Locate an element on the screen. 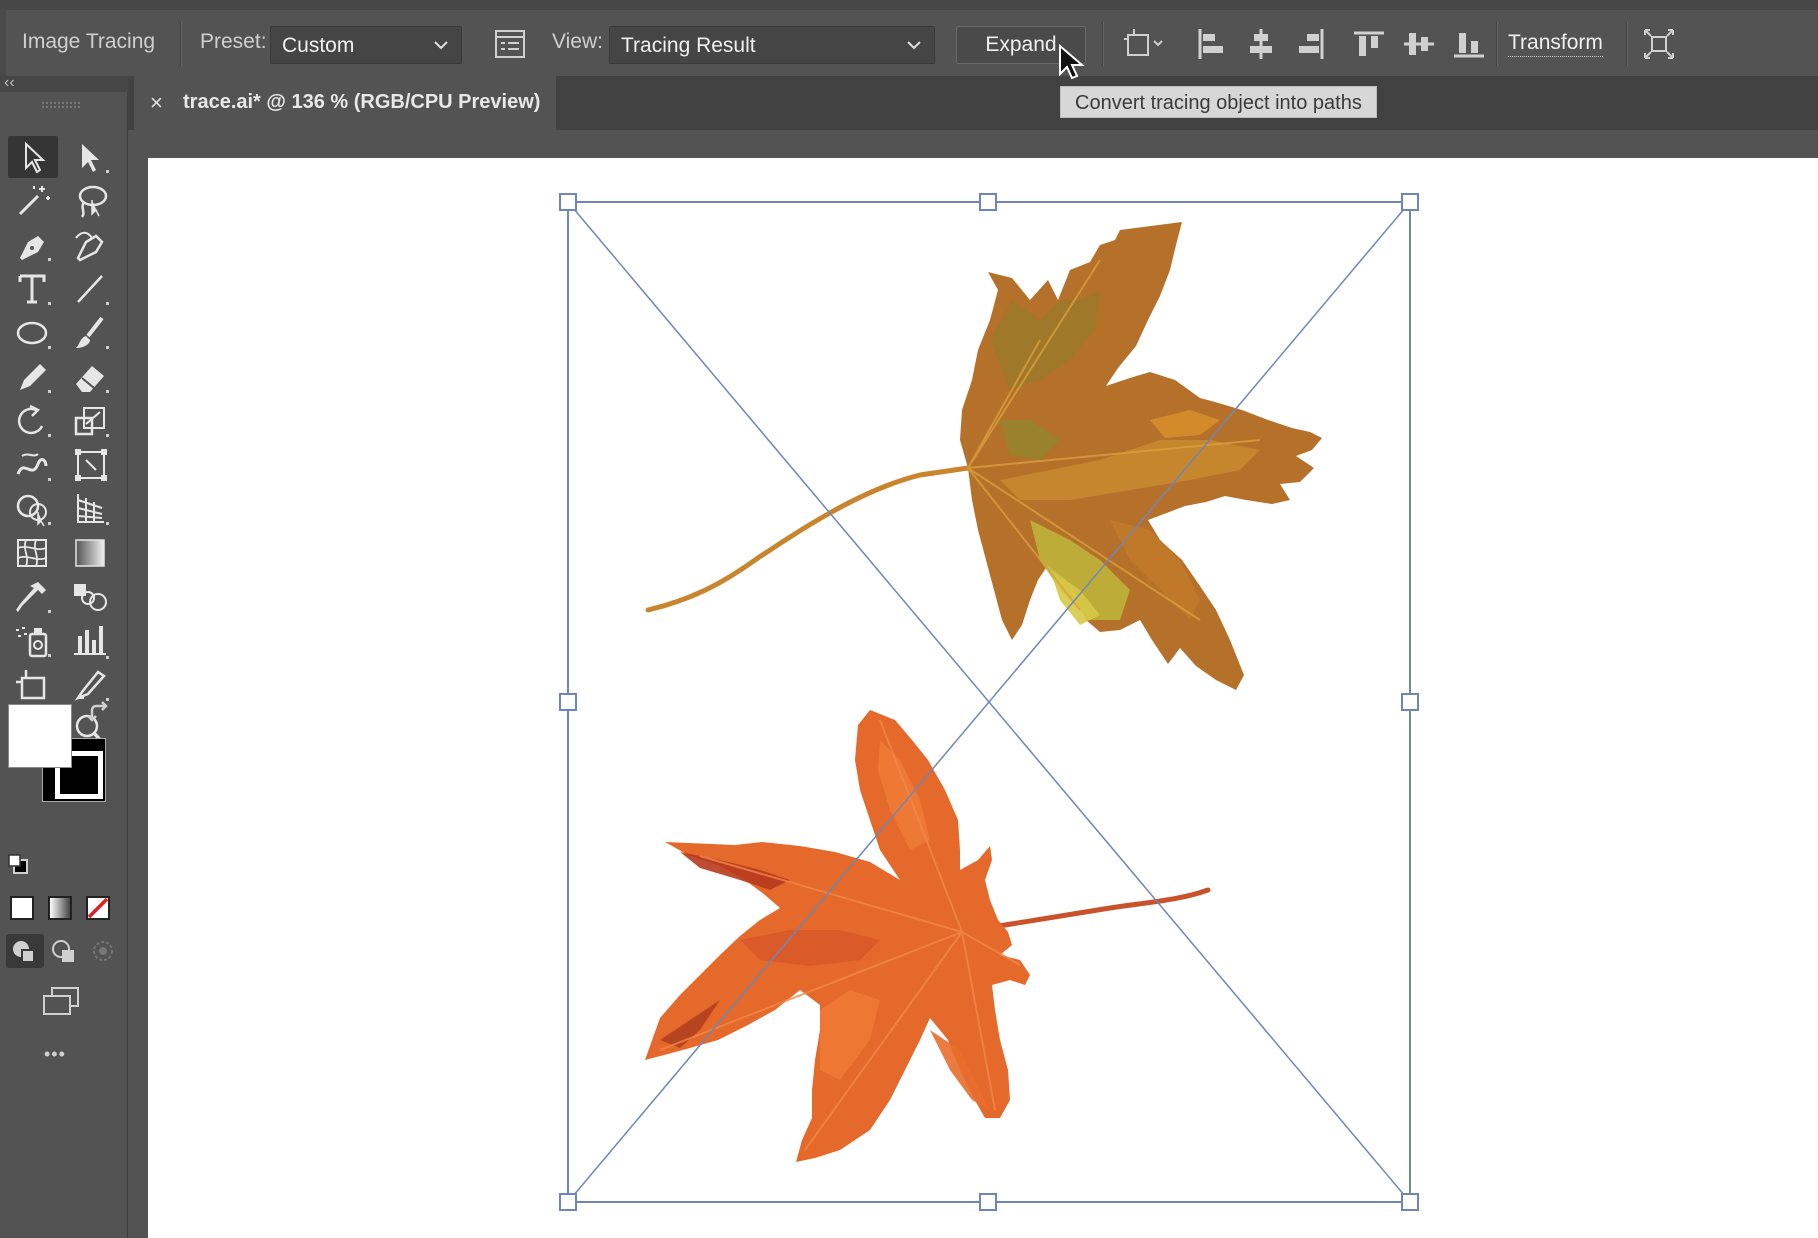 Image resolution: width=1818 pixels, height=1238 pixels. column-graph-tool is located at coordinates (91, 641).